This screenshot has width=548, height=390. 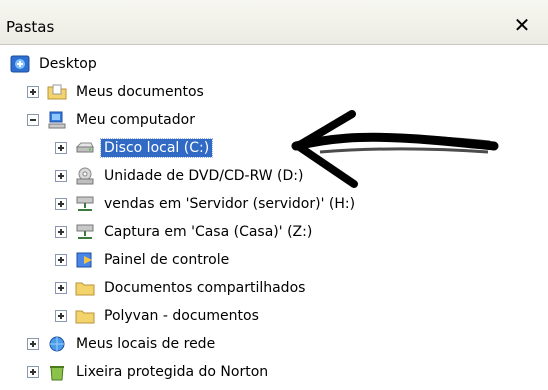 I want to click on tree-label: Captura em 'Casa (Casa)' (Z:), so click(x=208, y=232).